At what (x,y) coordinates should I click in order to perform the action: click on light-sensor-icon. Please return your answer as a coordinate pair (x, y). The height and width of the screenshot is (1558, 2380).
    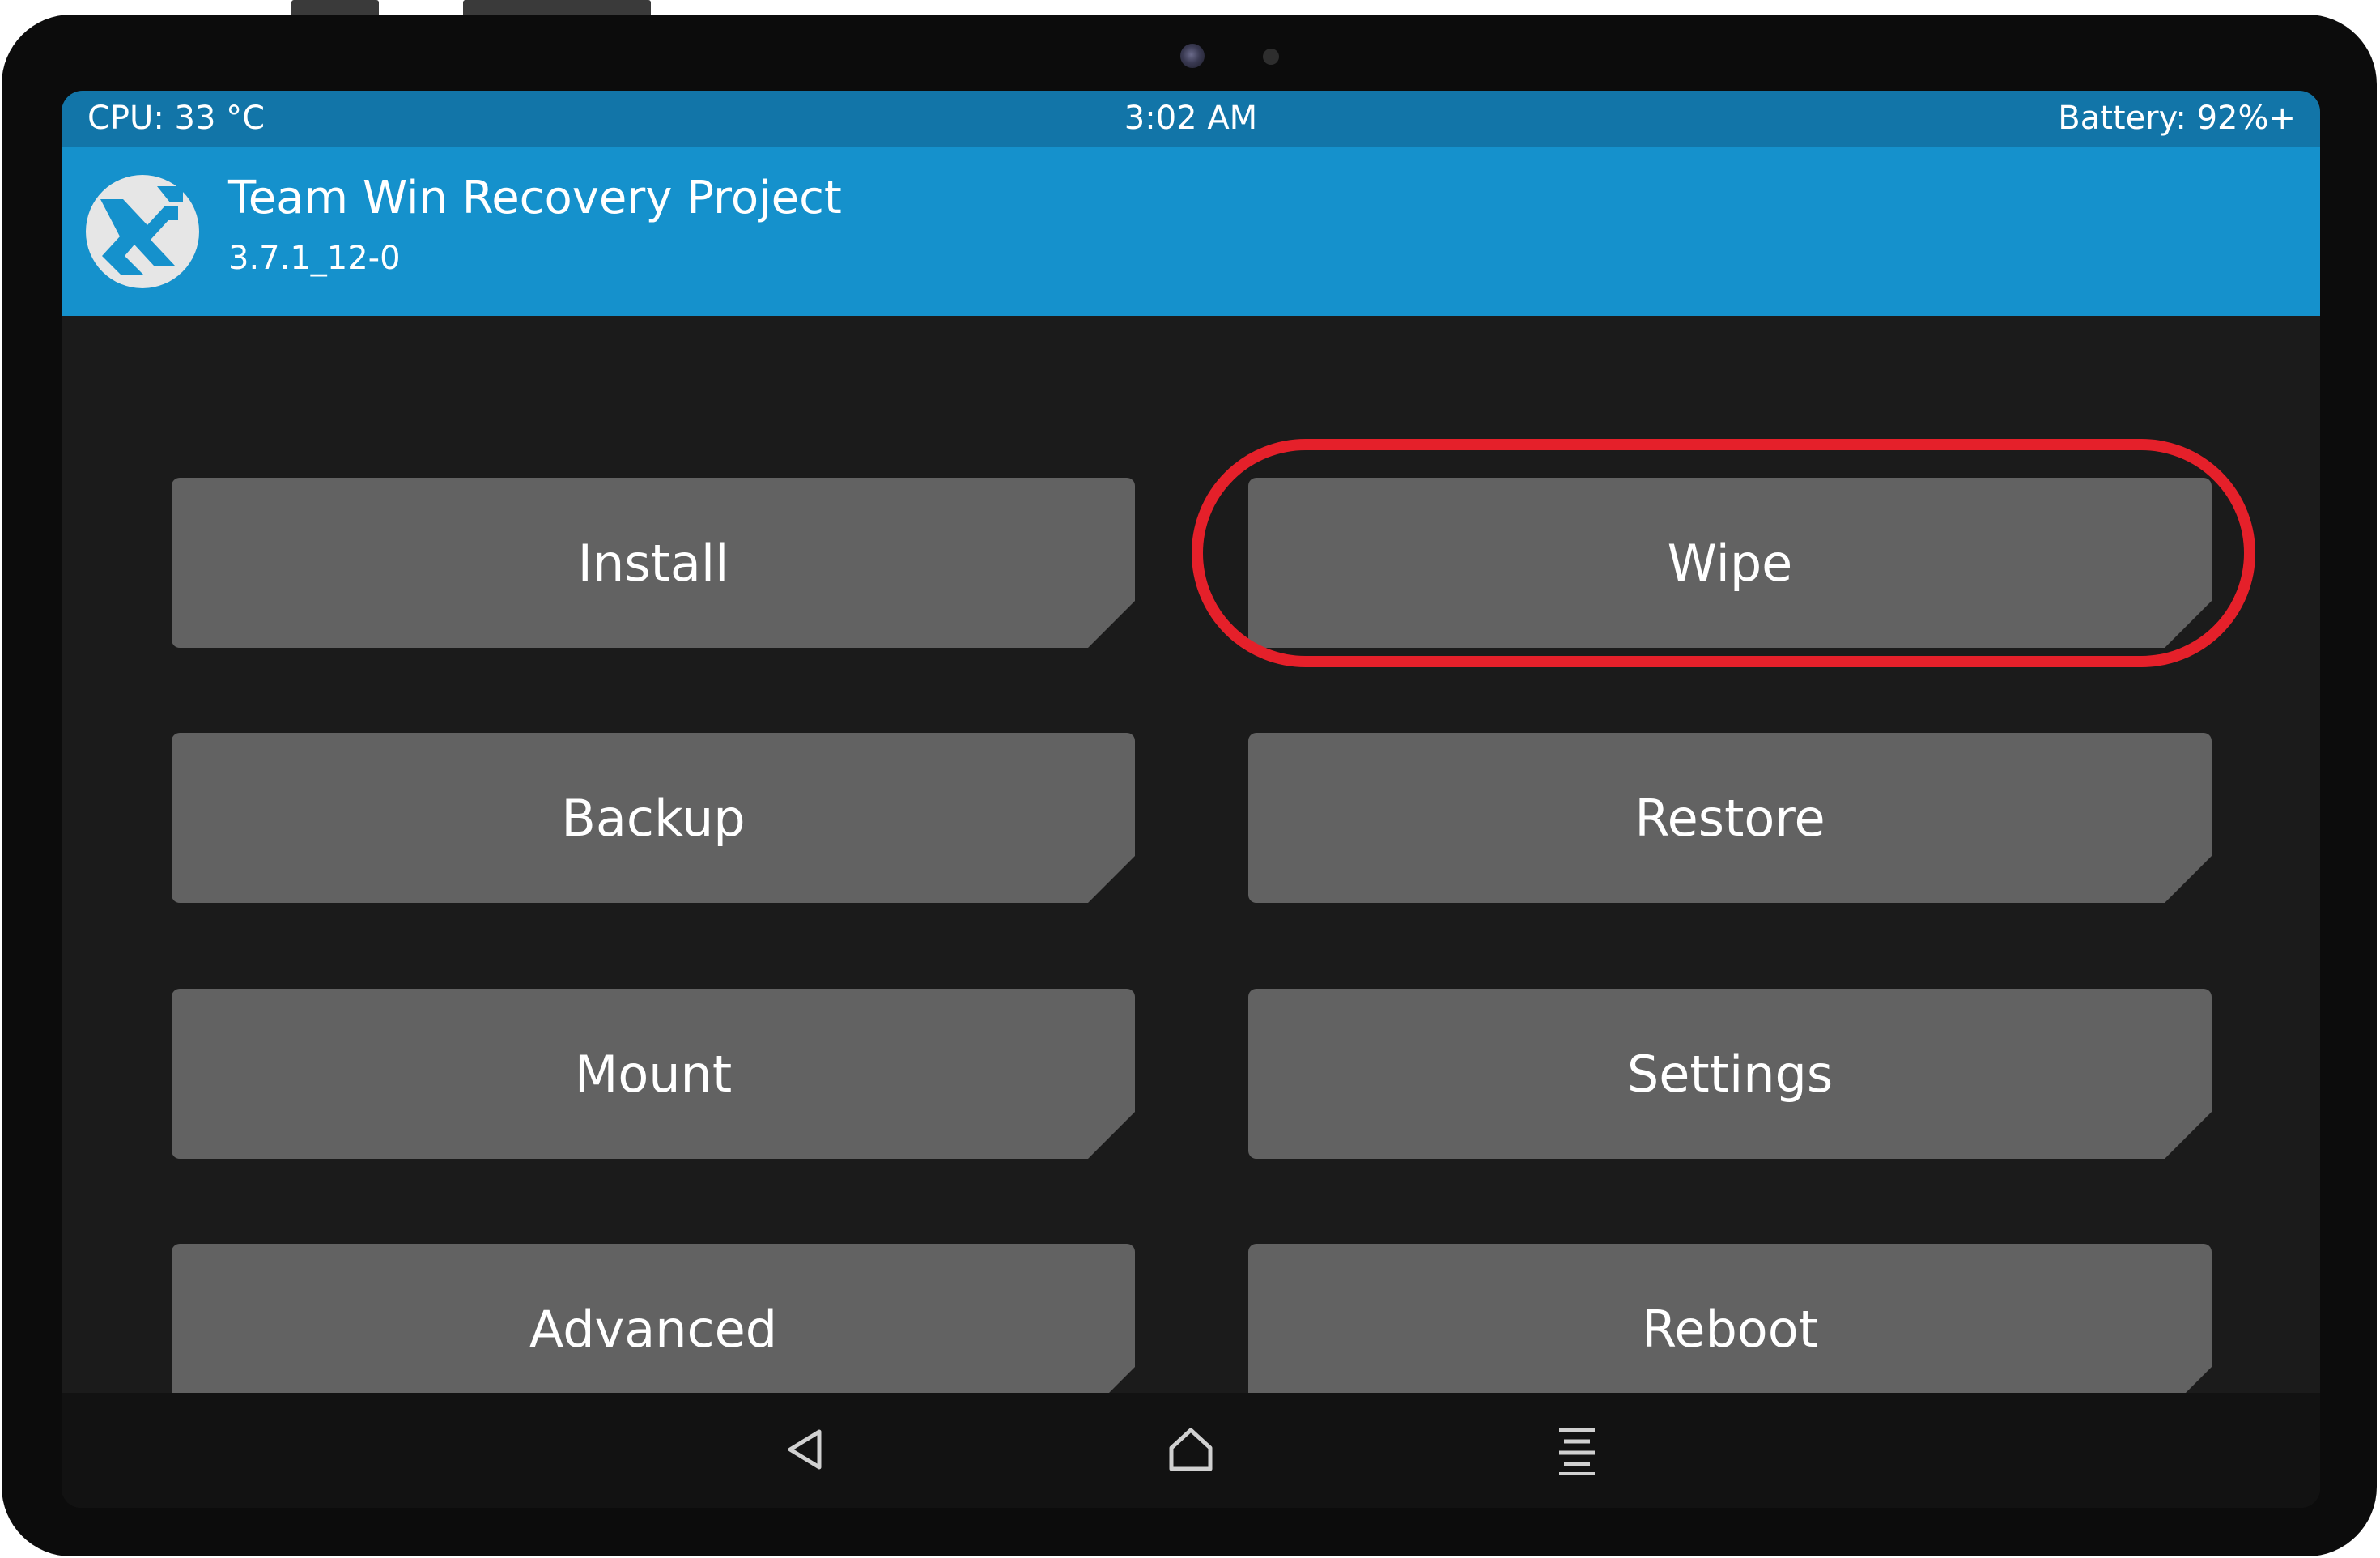
    Looking at the image, I should click on (1271, 57).